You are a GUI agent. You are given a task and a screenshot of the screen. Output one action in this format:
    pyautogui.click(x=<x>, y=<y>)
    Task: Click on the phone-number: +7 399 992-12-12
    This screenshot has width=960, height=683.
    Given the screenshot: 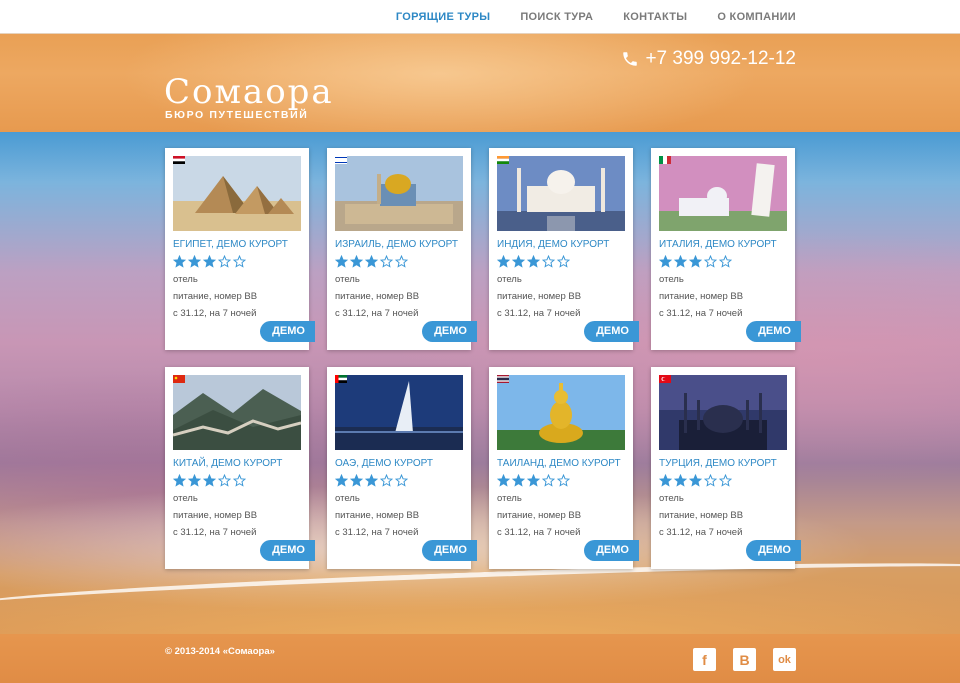 What is the action you would take?
    pyautogui.click(x=708, y=59)
    